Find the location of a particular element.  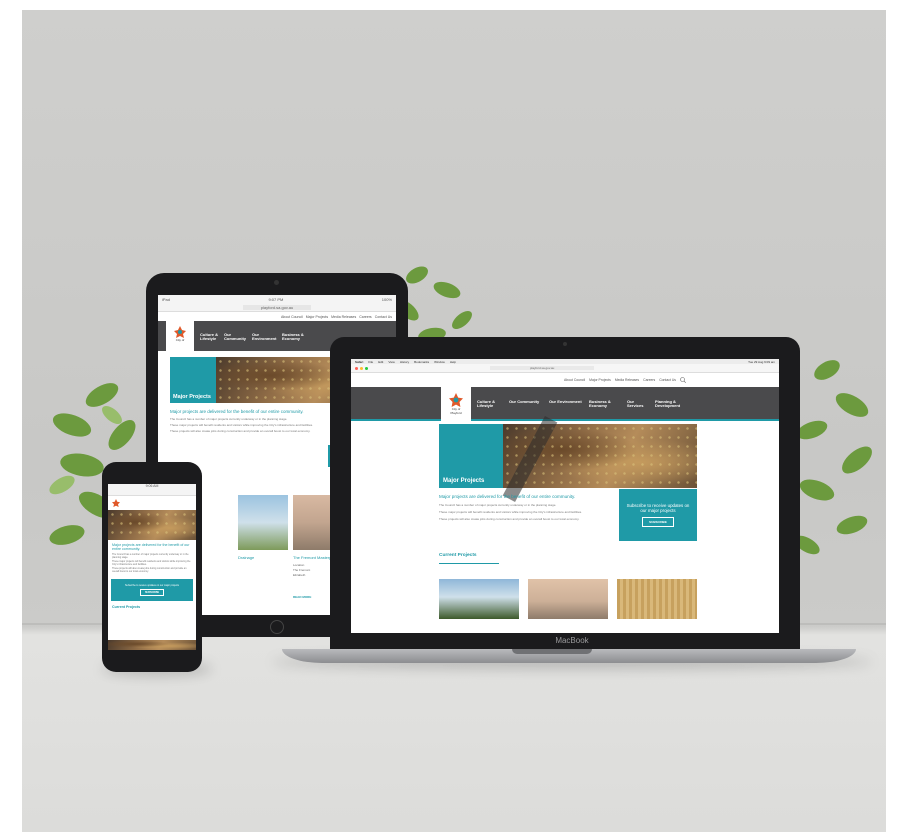

mac-menu-item: Window is located at coordinates (439, 362).